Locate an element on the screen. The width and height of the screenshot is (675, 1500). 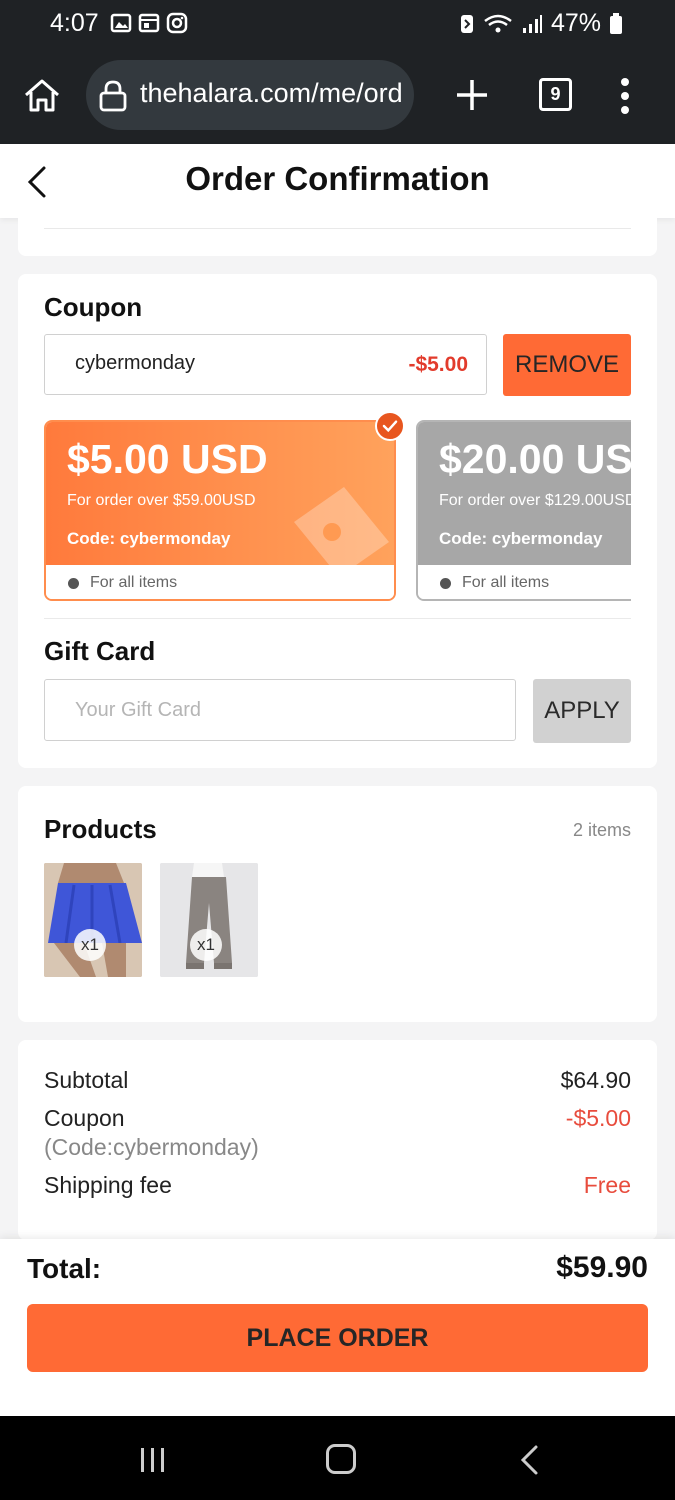
page-header: Order Confirmation is located at coordinates (337, 181).